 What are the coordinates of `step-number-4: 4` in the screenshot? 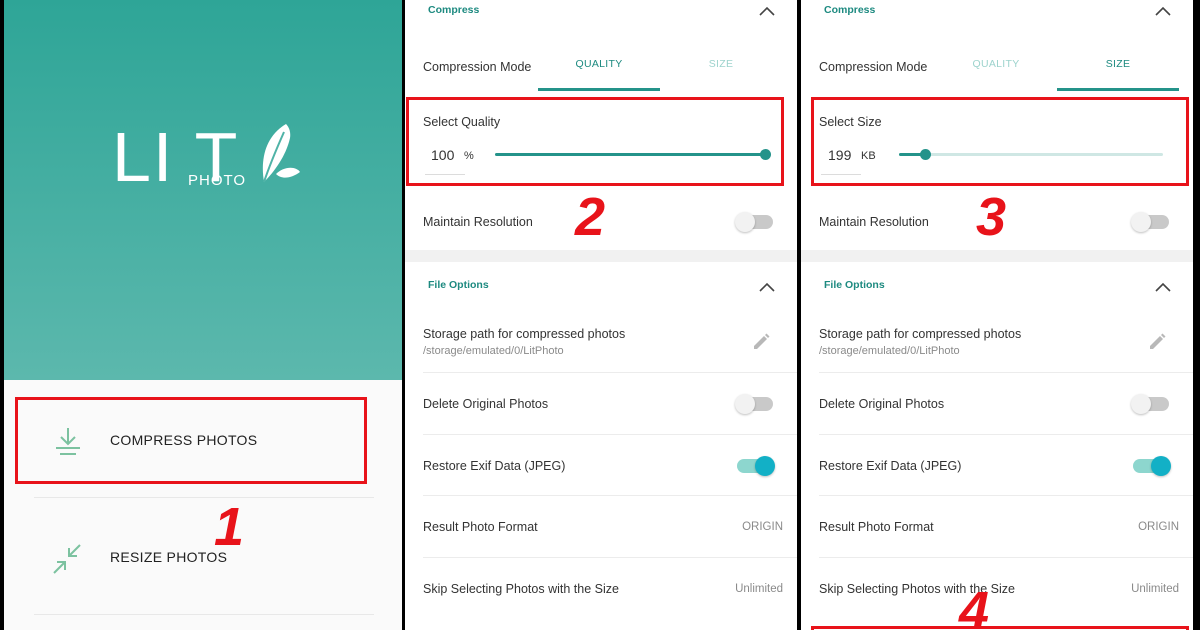 It's located at (974, 605).